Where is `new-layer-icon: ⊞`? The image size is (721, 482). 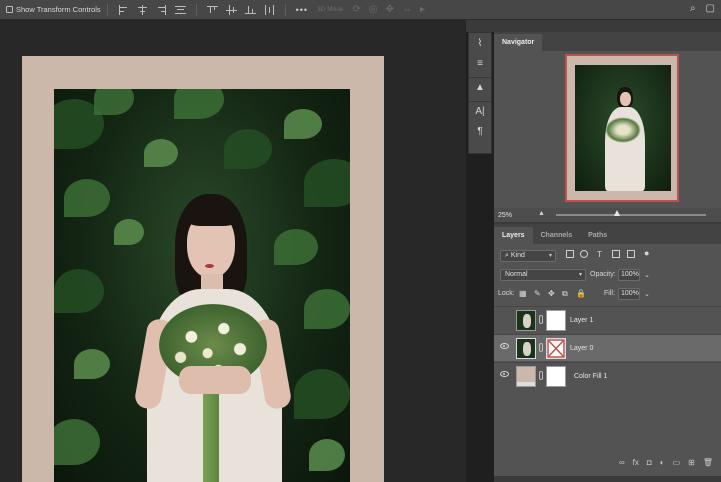
new-layer-icon: ⊞ is located at coordinates (691, 462).